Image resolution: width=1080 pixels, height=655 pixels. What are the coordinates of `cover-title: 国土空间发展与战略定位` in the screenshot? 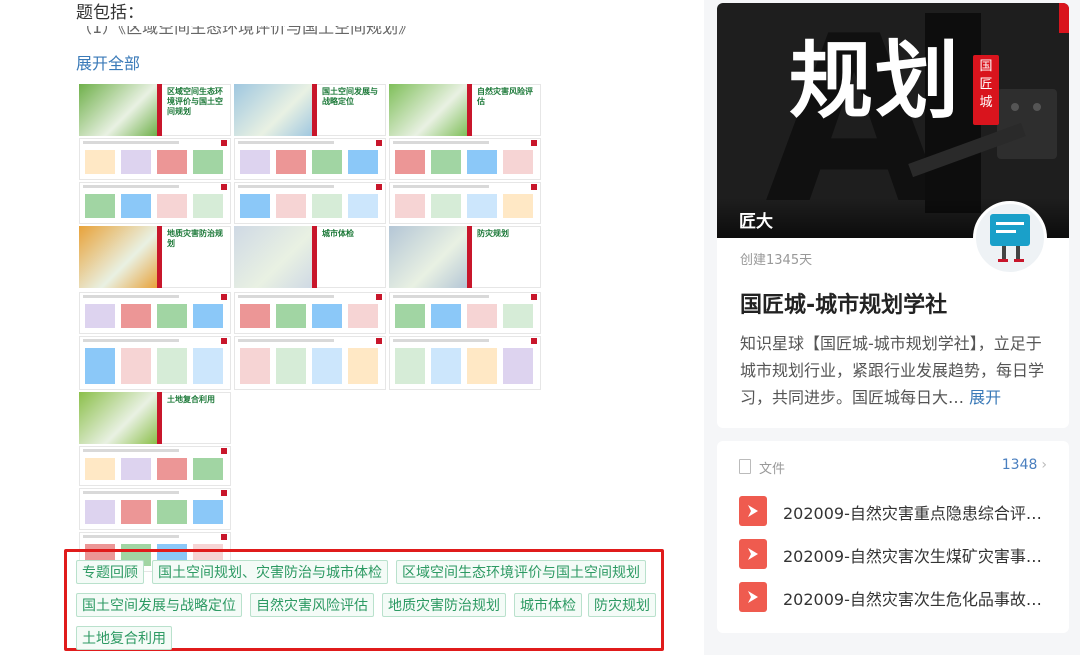 It's located at (350, 96).